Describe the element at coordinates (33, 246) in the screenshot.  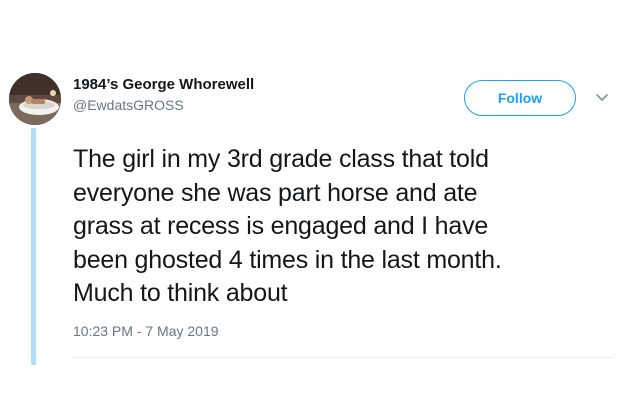
I see `thread-line` at that location.